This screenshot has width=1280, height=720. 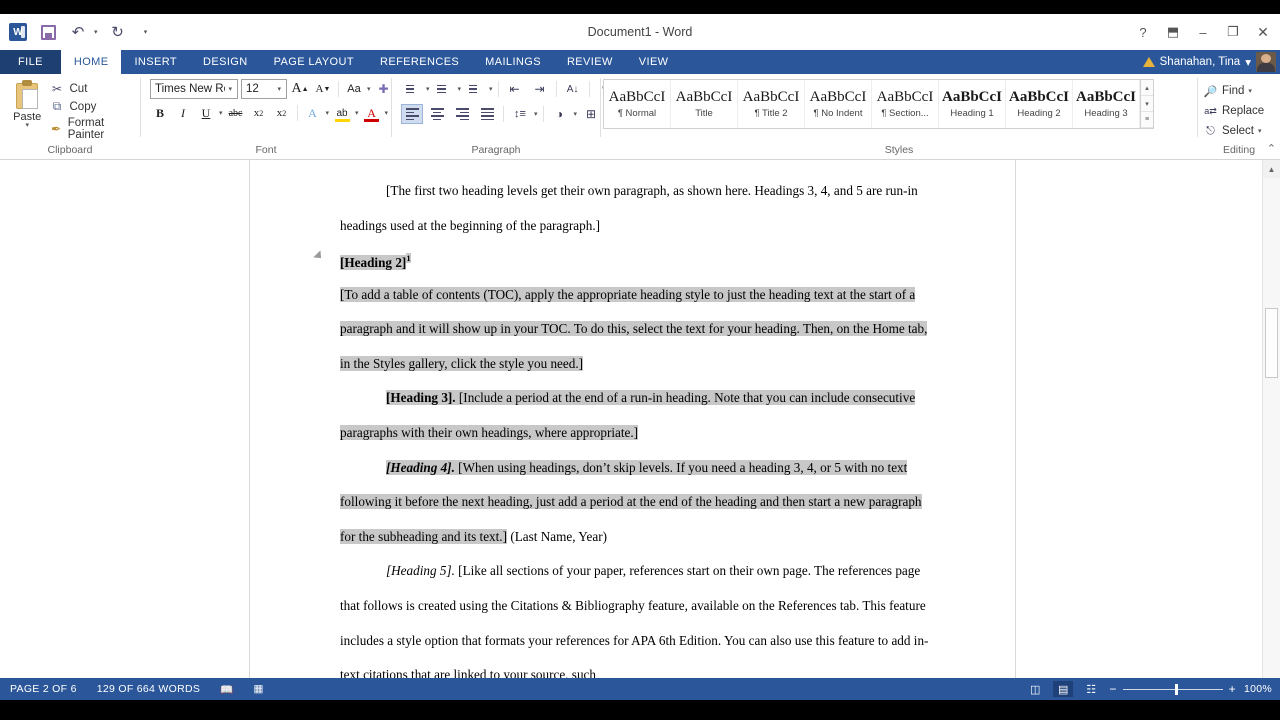 I want to click on vertical-scrollbar: ▲ ▼, so click(x=1271, y=430).